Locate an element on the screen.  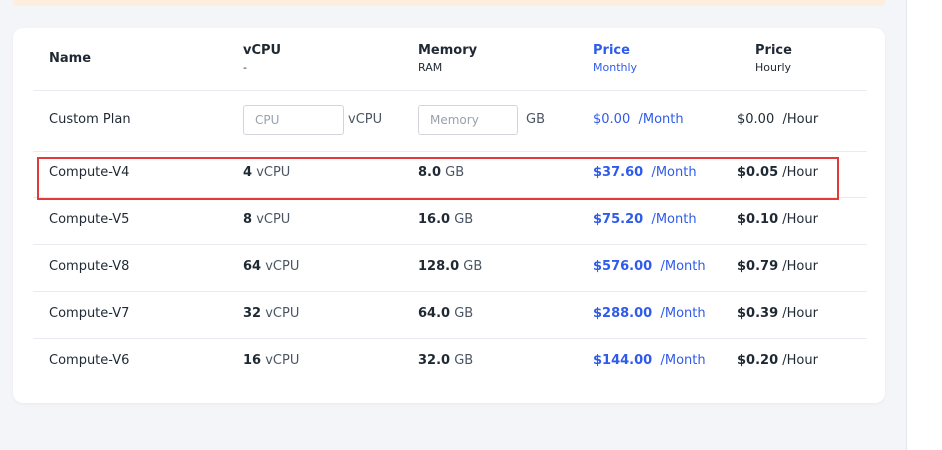
plan-memory: 32.0 GB is located at coordinates (445, 361).